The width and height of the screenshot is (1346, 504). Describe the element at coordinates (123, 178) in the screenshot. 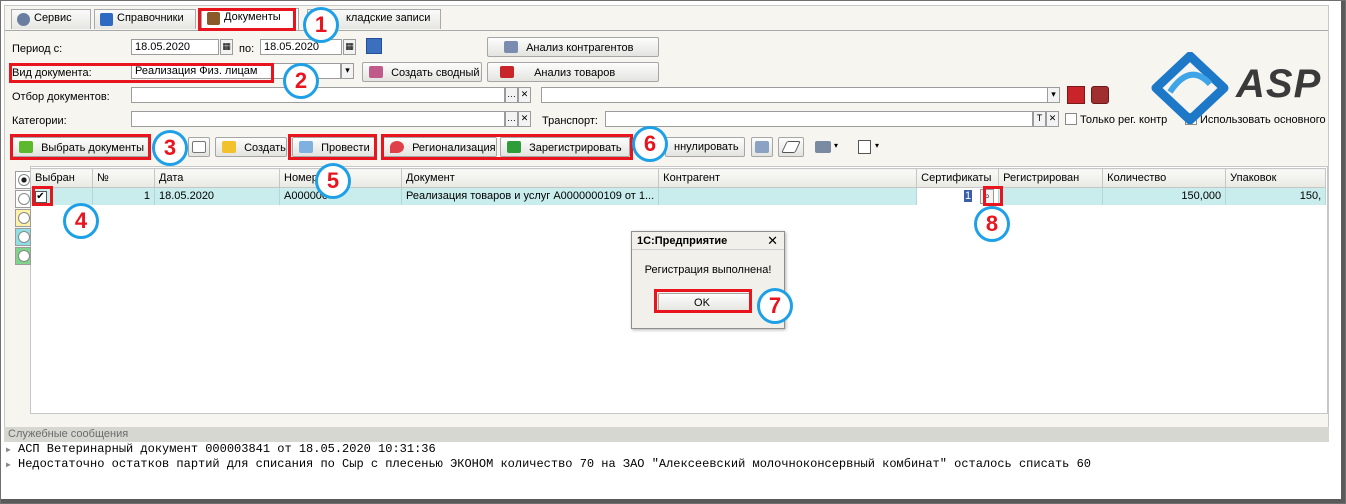

I see `column-header: №` at that location.